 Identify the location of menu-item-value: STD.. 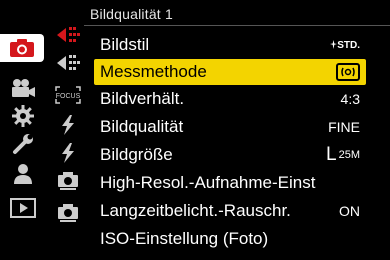
(348, 45).